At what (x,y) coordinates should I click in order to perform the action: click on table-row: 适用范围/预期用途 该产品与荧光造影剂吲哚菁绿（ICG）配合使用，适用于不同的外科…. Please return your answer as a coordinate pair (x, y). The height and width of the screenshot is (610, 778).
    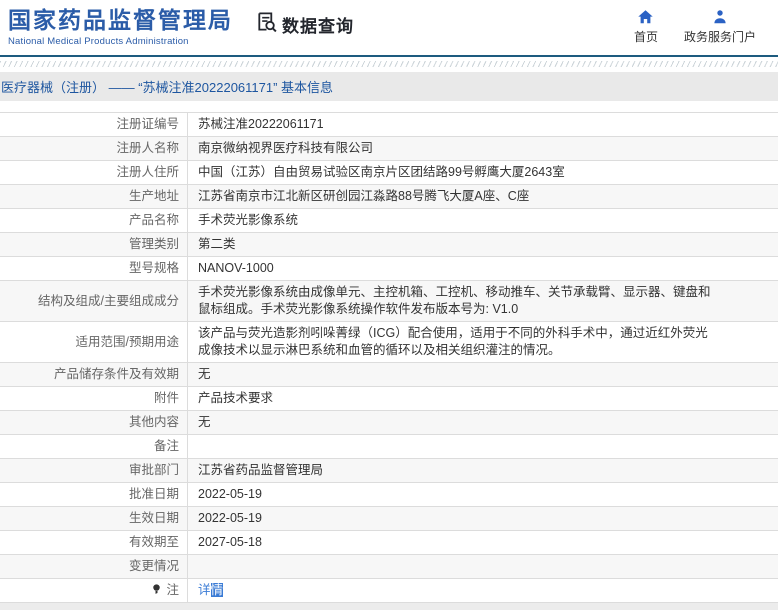
    Looking at the image, I should click on (389, 342).